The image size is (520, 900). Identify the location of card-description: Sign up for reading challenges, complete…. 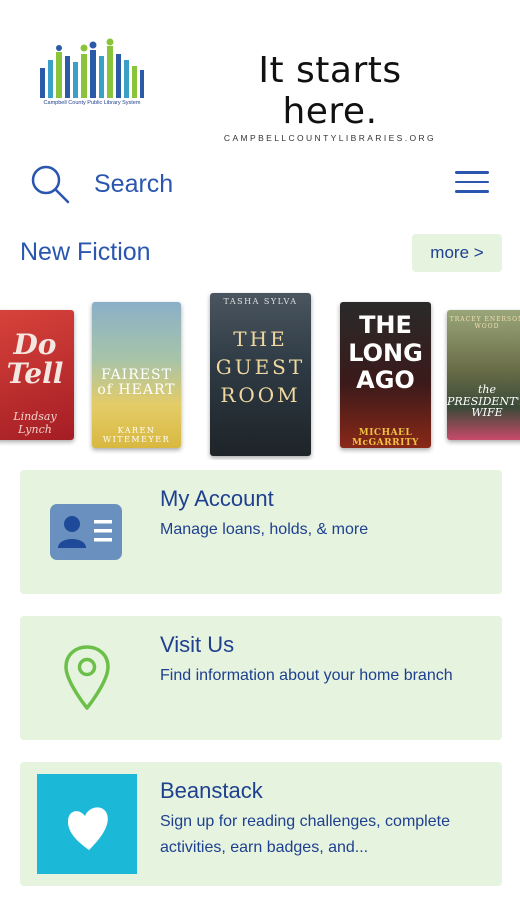
(305, 834).